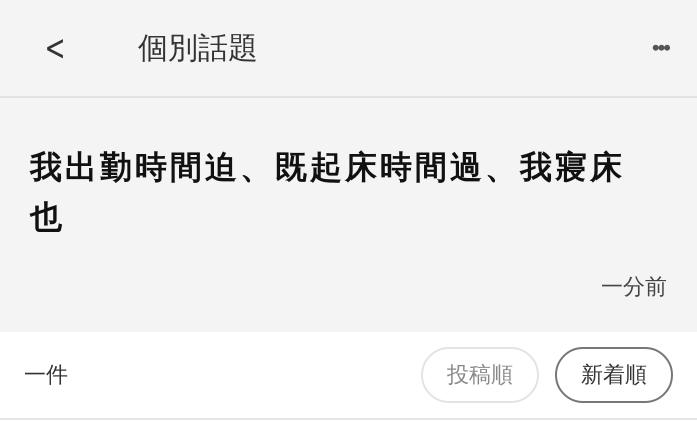 This screenshot has width=697, height=425. I want to click on more-menu-button: •••, so click(660, 48).